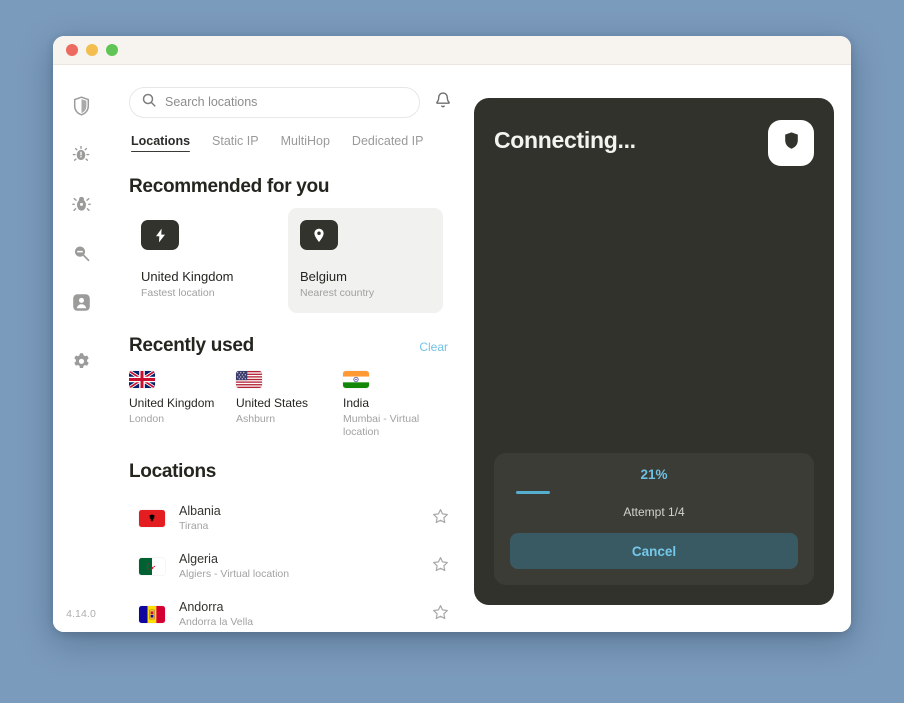 This screenshot has width=904, height=703. What do you see at coordinates (319, 235) in the screenshot?
I see `map-pin-icon` at bounding box center [319, 235].